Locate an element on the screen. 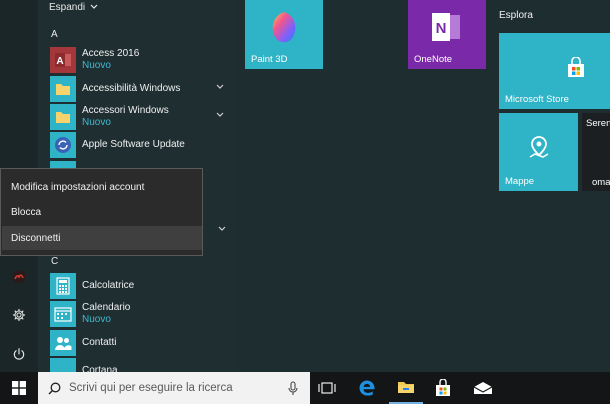  app-item-accessibility: Accessibilità Windows is located at coordinates (143, 89).